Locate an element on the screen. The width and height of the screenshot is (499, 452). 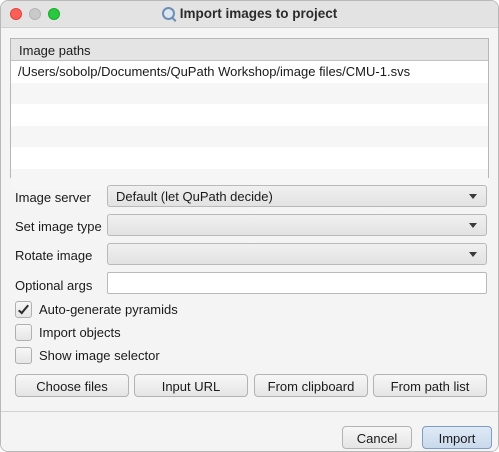
window-title: Import images to project is located at coordinates (258, 13).